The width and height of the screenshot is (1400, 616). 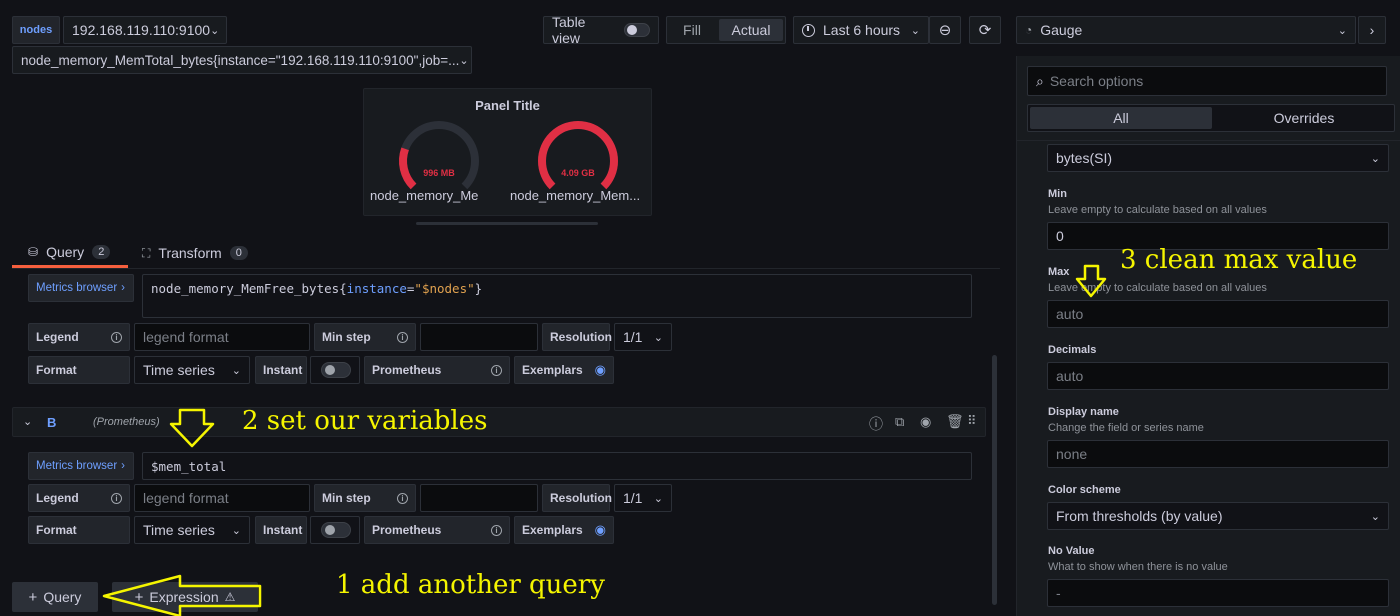 I want to click on options-divider, so click(x=1208, y=140).